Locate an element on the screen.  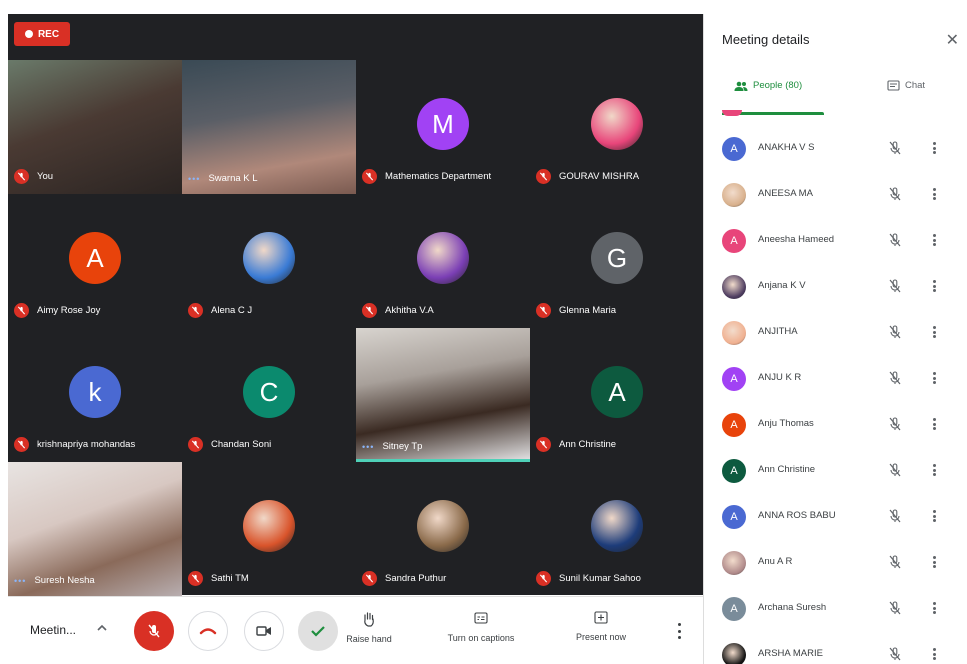
close-icon: ✕ is located at coordinates (952, 40).